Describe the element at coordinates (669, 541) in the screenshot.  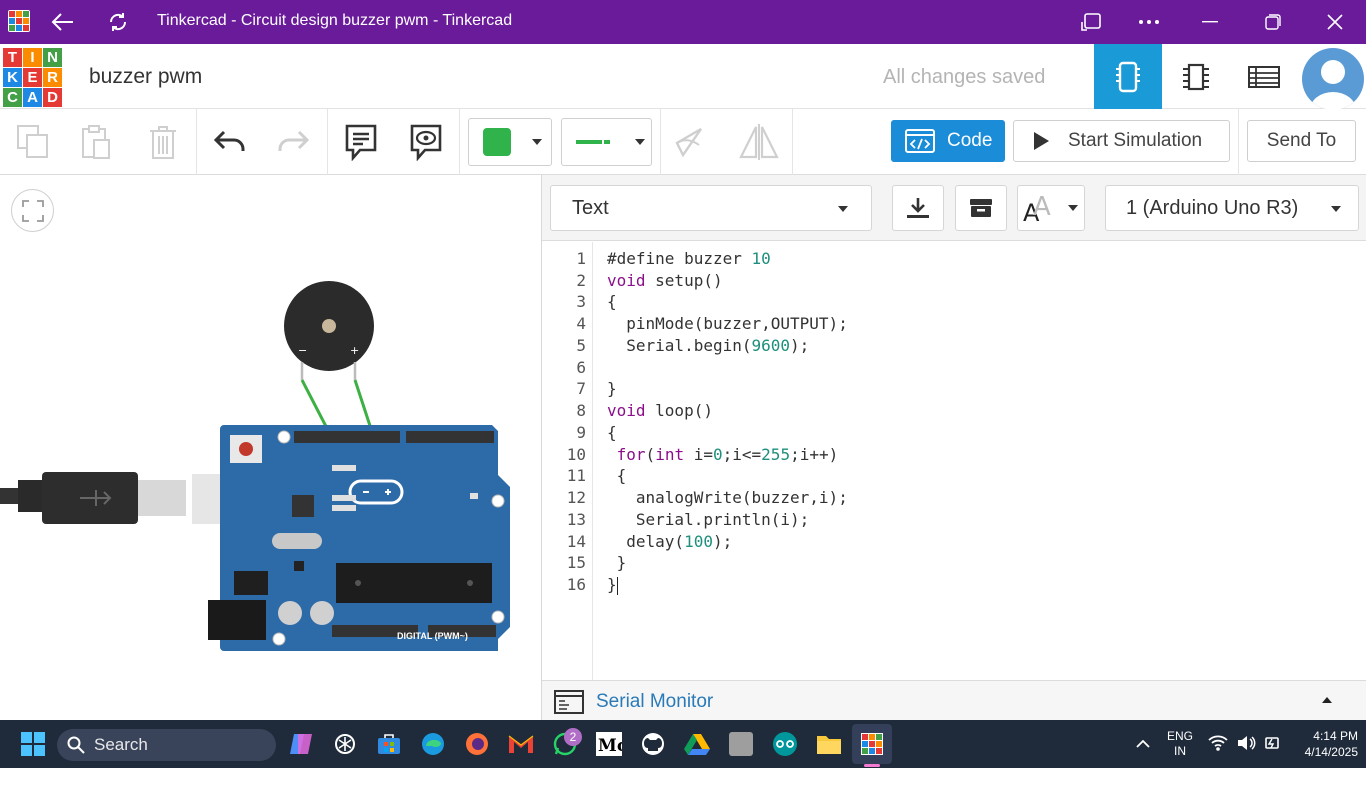
I see `code-line: delay(100);` at that location.